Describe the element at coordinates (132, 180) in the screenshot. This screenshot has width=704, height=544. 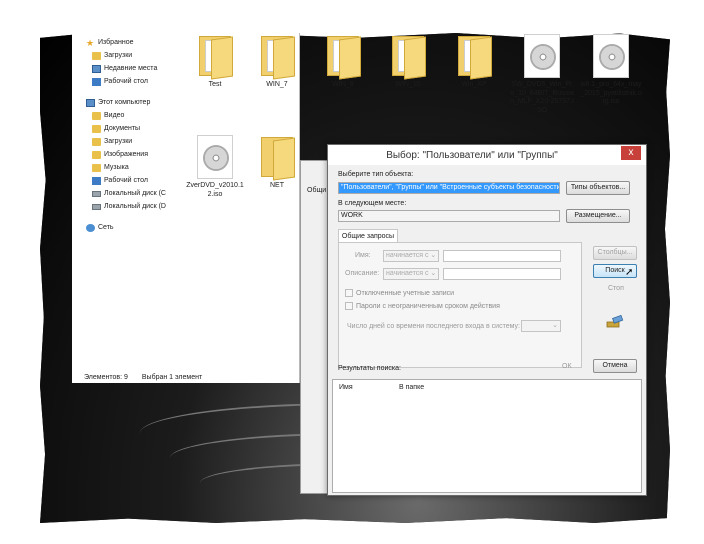
I see `nav-item-desktop-pc: Рабочий стол` at that location.